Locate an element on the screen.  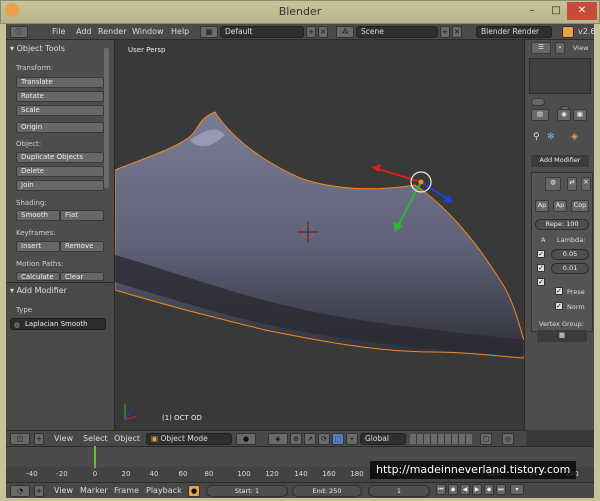
insert-keyframe-button: Insert is located at coordinates (38, 246).